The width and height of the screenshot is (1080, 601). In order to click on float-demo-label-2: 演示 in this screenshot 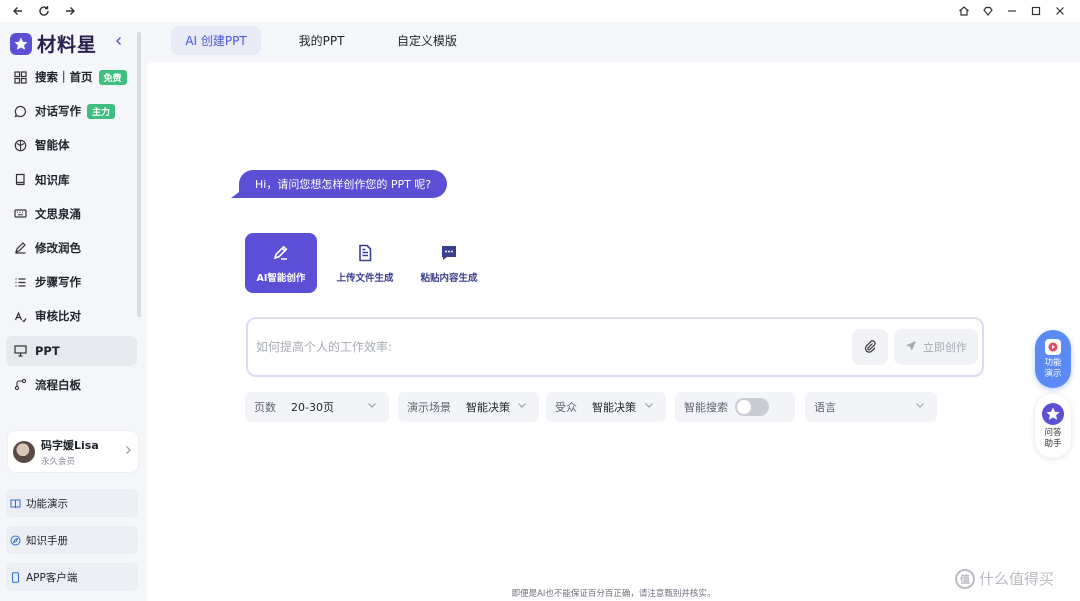, I will do `click(1053, 373)`.